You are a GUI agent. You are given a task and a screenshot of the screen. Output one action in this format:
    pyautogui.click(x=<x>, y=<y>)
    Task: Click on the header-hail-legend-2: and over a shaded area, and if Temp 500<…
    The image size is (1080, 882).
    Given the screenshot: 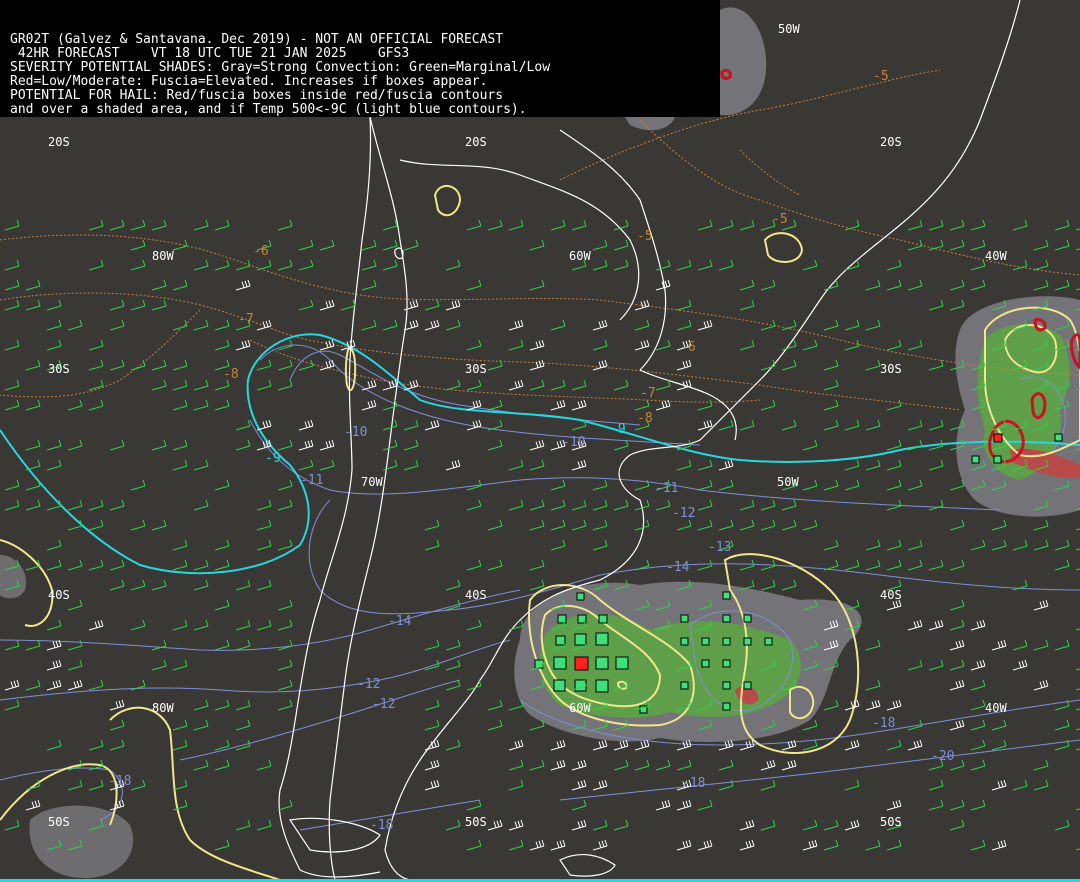 What is the action you would take?
    pyautogui.click(x=268, y=109)
    